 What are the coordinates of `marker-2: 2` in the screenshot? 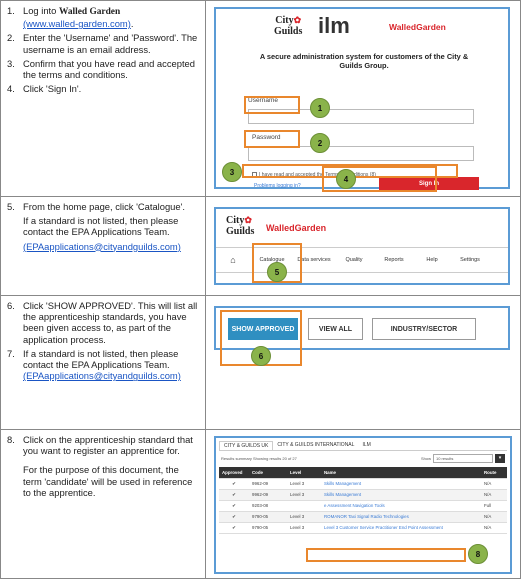 It's located at (320, 143).